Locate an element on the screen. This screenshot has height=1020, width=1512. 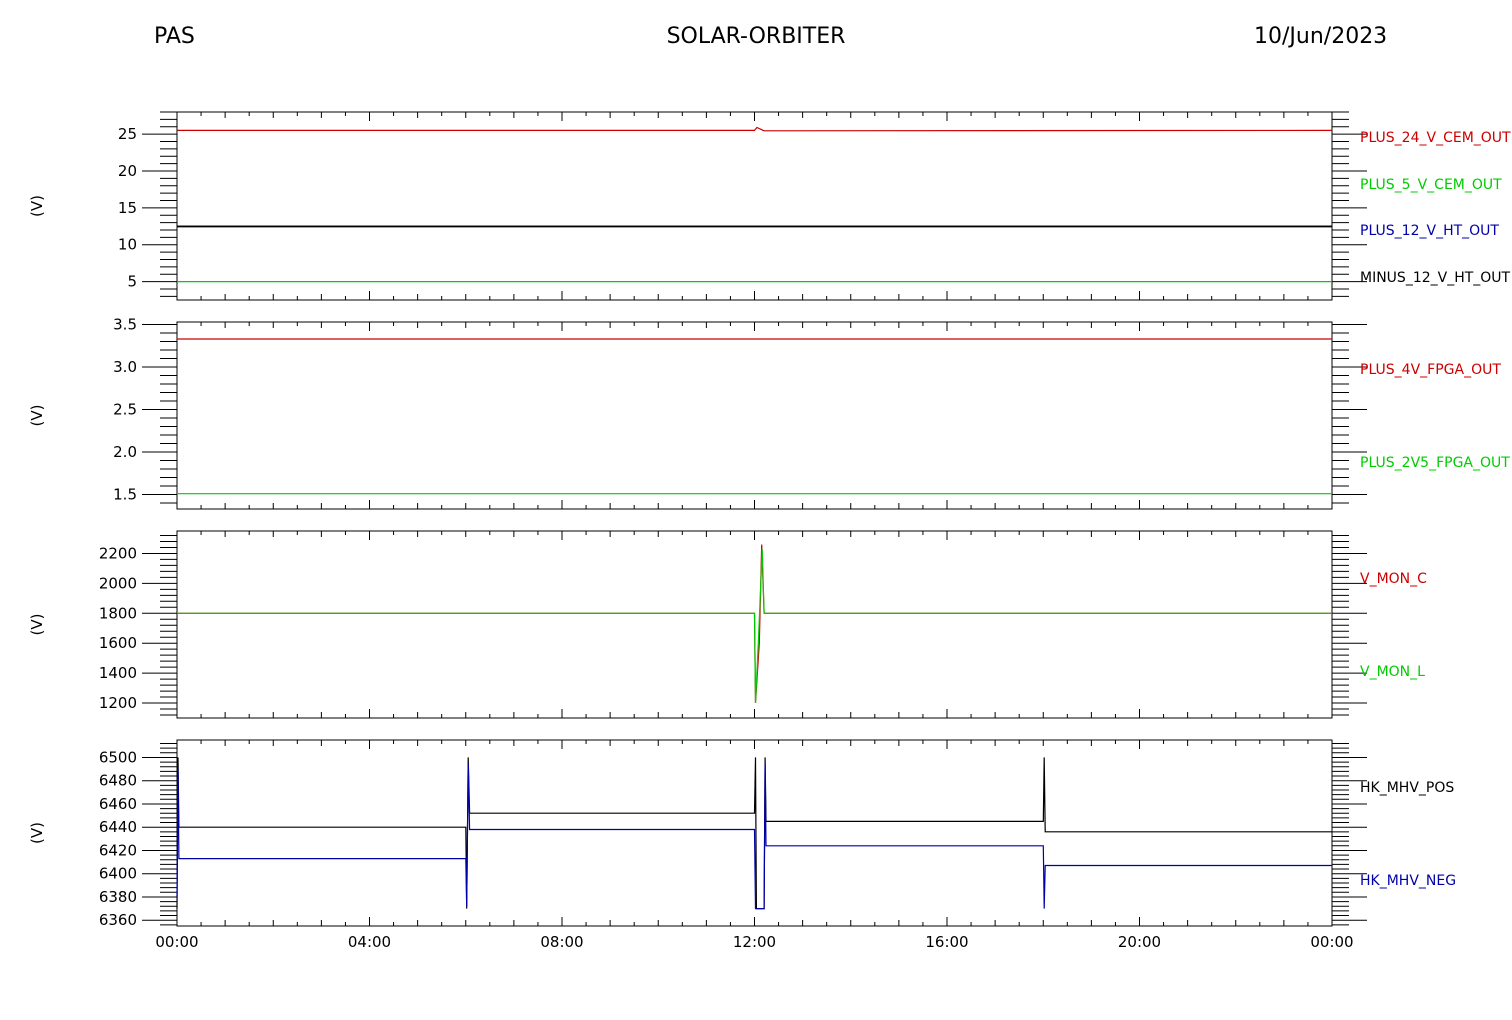
legend-label: PLUS_12_V_HT_OUT is located at coordinates (1429, 231).